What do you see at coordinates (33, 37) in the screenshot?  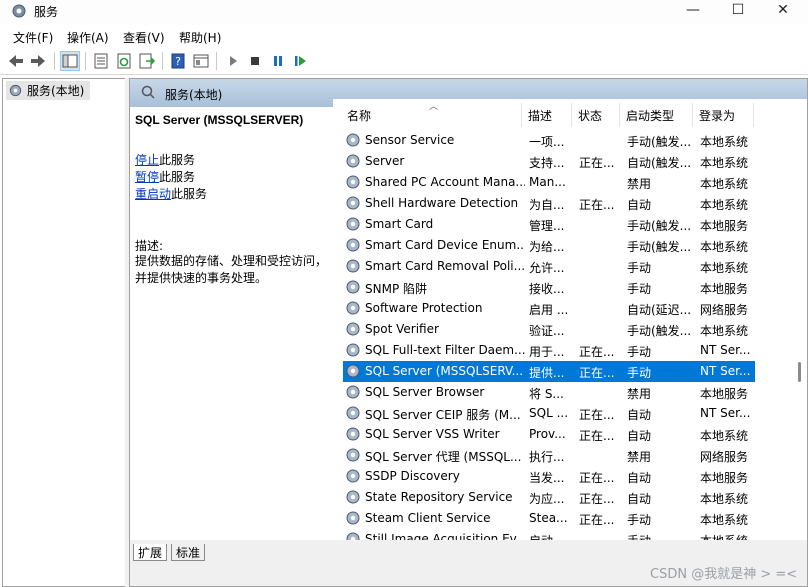 I see `menu-file: 文件(F)` at bounding box center [33, 37].